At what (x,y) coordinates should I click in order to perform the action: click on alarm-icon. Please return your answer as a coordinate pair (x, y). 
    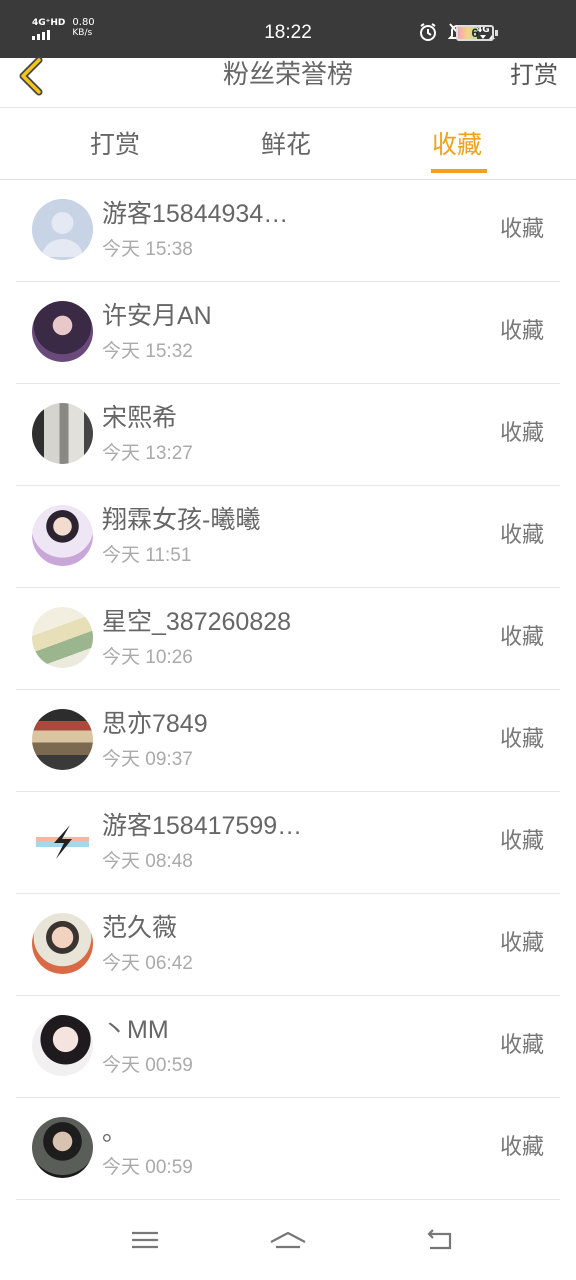
    Looking at the image, I should click on (428, 32).